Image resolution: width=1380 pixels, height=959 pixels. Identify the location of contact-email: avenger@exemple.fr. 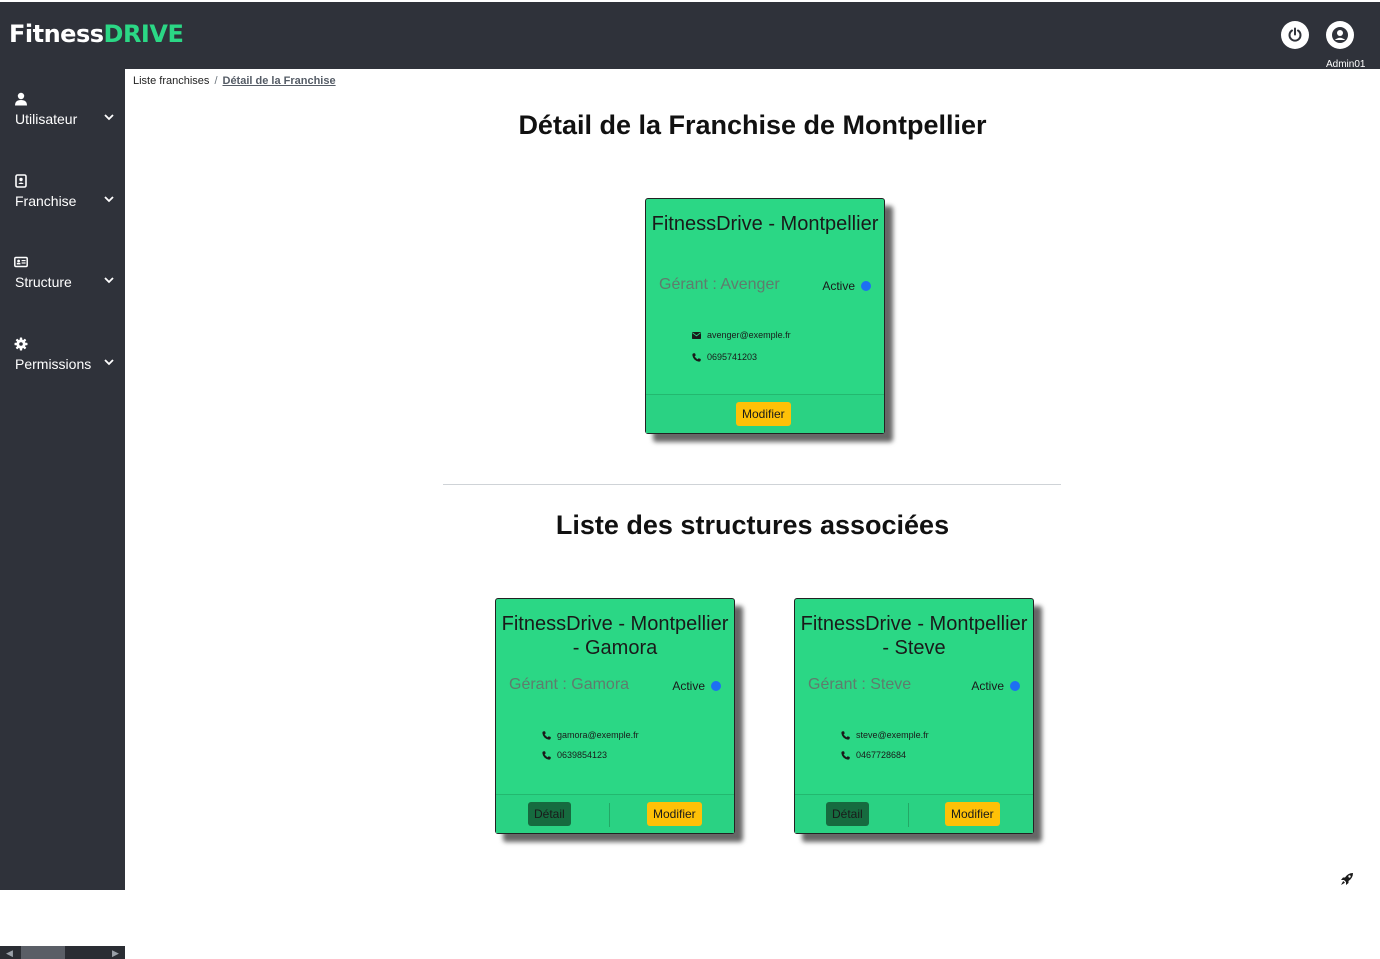
(741, 335).